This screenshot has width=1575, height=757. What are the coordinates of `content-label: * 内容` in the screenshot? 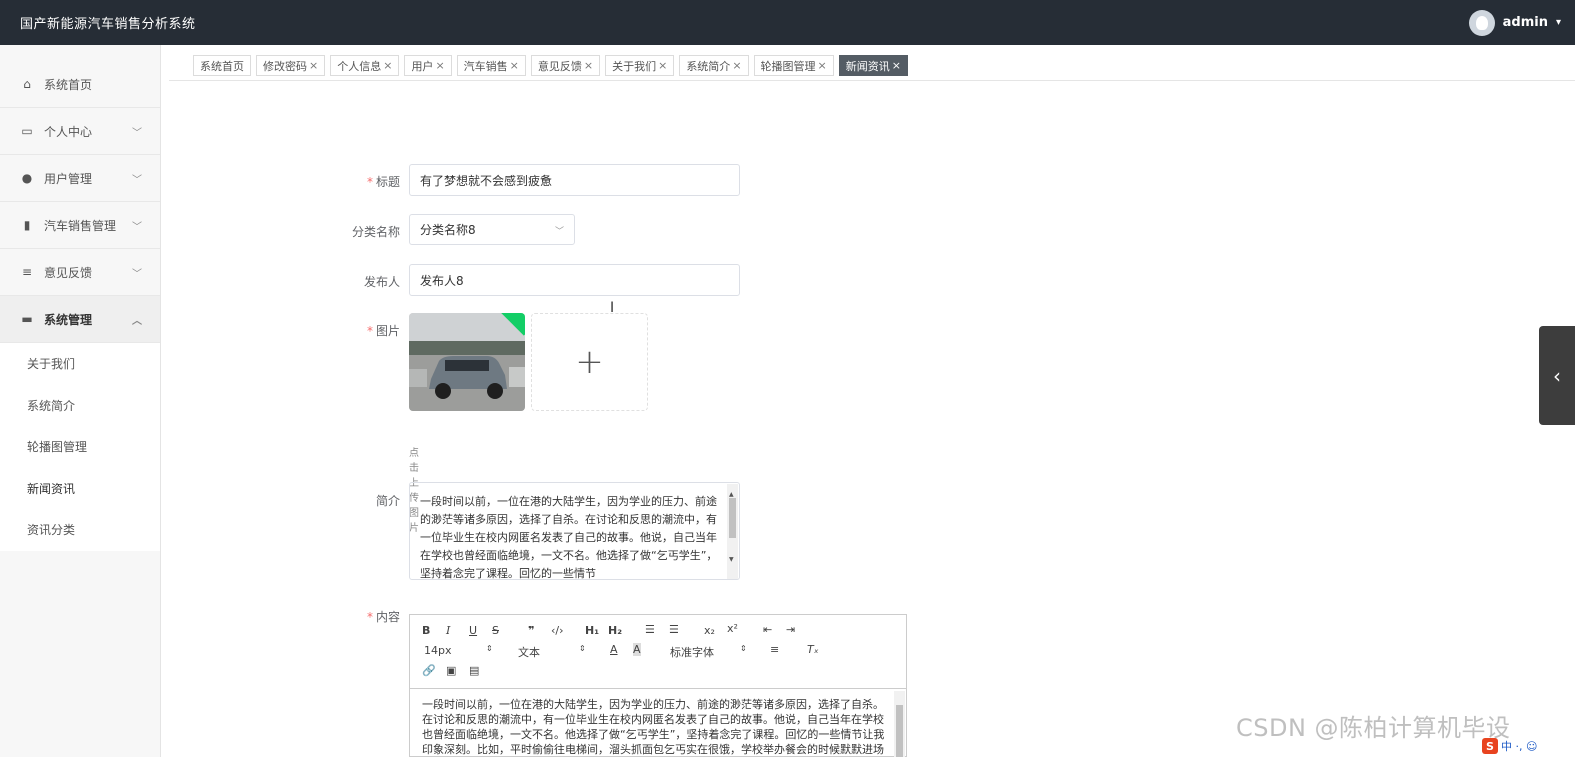 It's located at (383, 617).